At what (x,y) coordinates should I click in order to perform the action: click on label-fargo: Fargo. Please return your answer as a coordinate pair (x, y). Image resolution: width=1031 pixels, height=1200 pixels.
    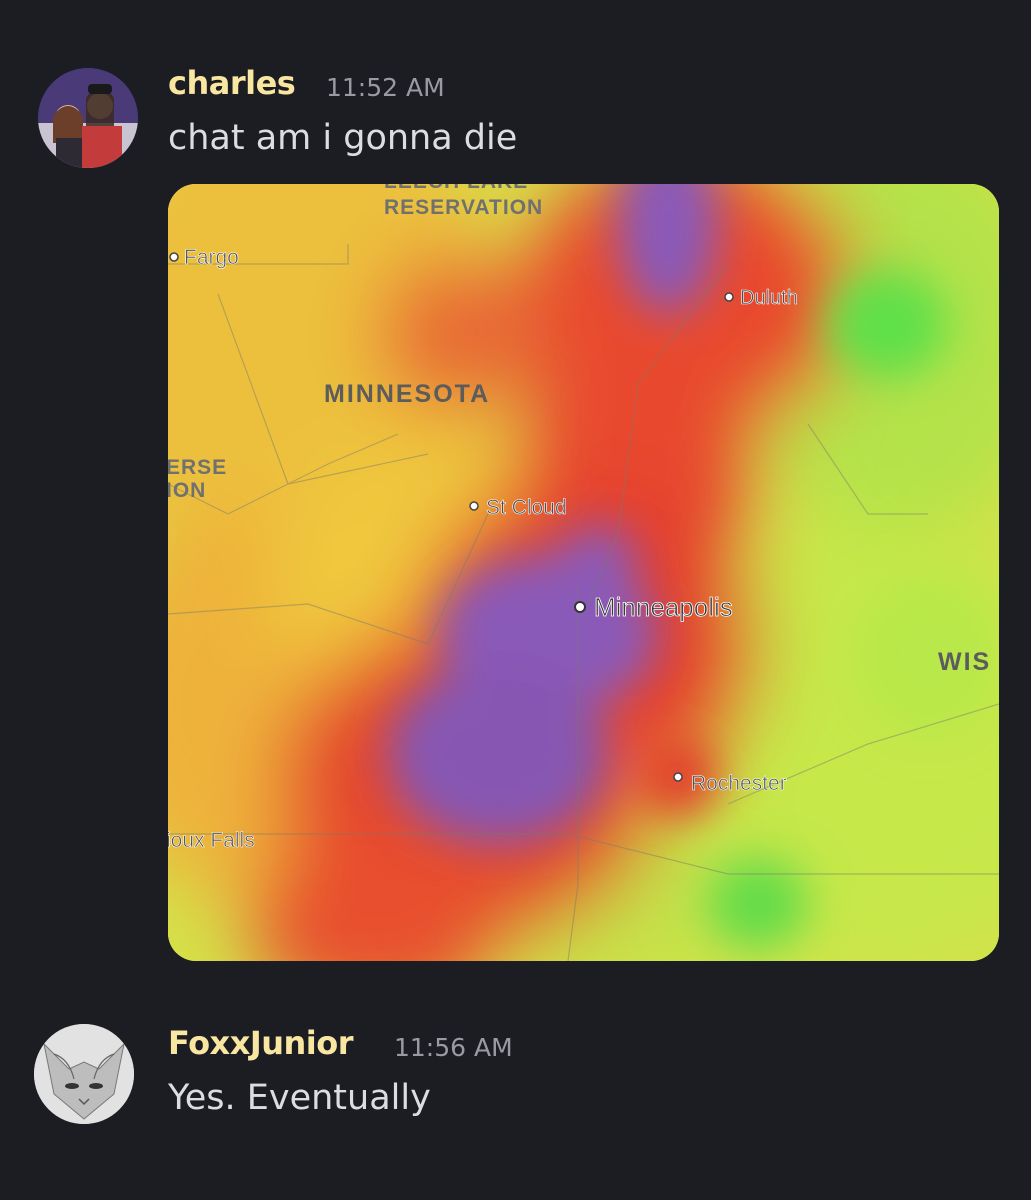
    Looking at the image, I should click on (211, 257).